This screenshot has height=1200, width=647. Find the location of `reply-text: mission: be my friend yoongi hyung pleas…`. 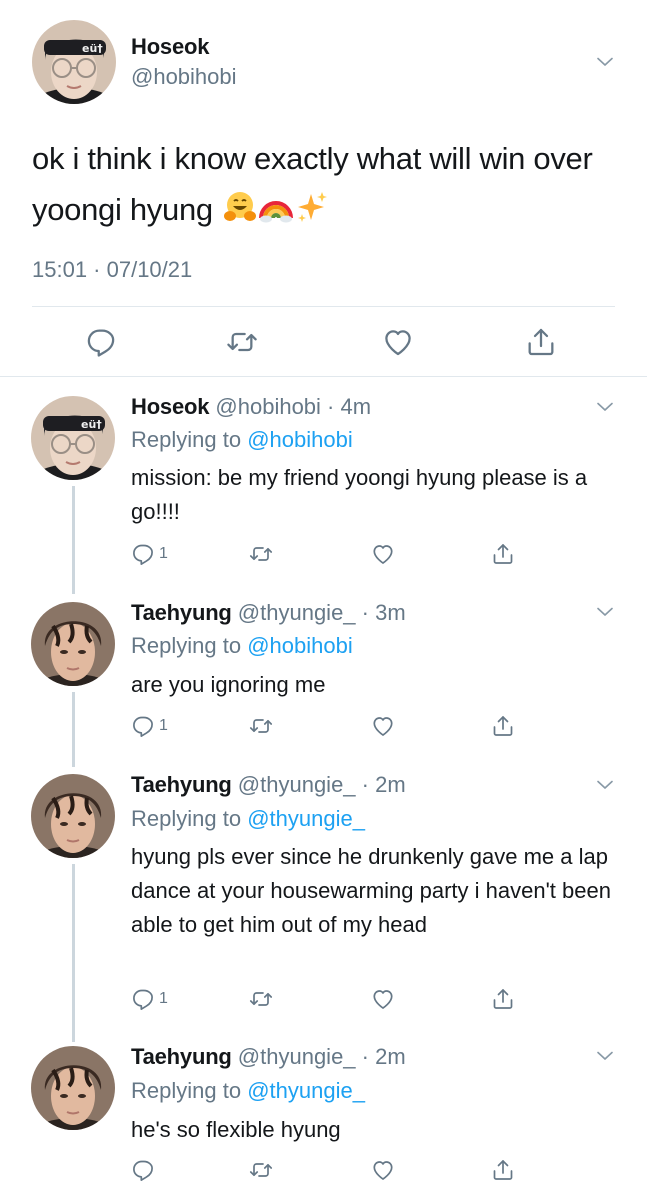

reply-text: mission: be my friend yoongi hyung pleas… is located at coordinates (359, 494).